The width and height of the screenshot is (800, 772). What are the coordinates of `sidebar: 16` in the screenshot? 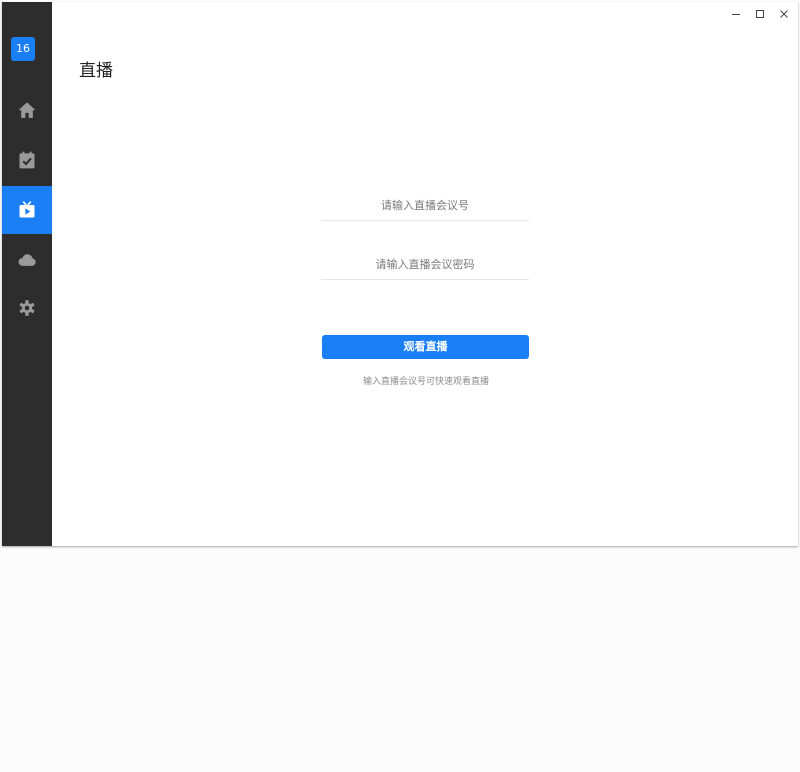 It's located at (27, 274).